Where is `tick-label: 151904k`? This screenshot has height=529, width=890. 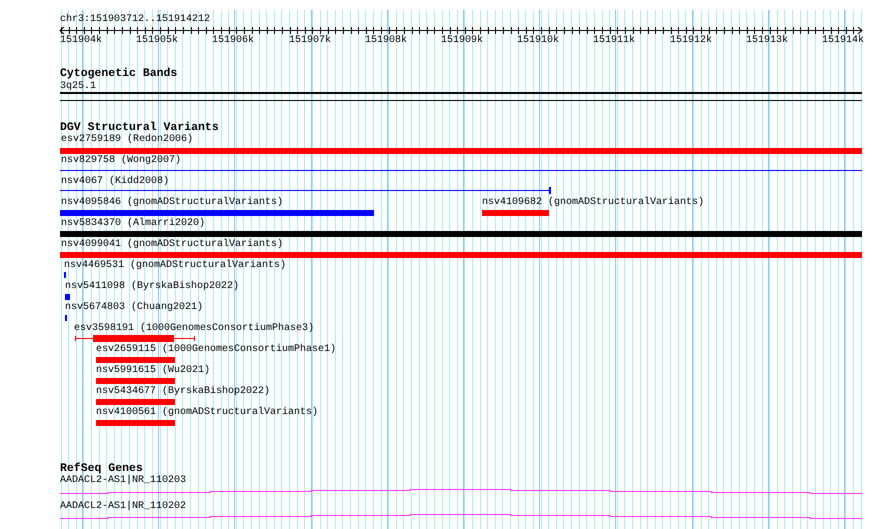 tick-label: 151904k is located at coordinates (81, 41).